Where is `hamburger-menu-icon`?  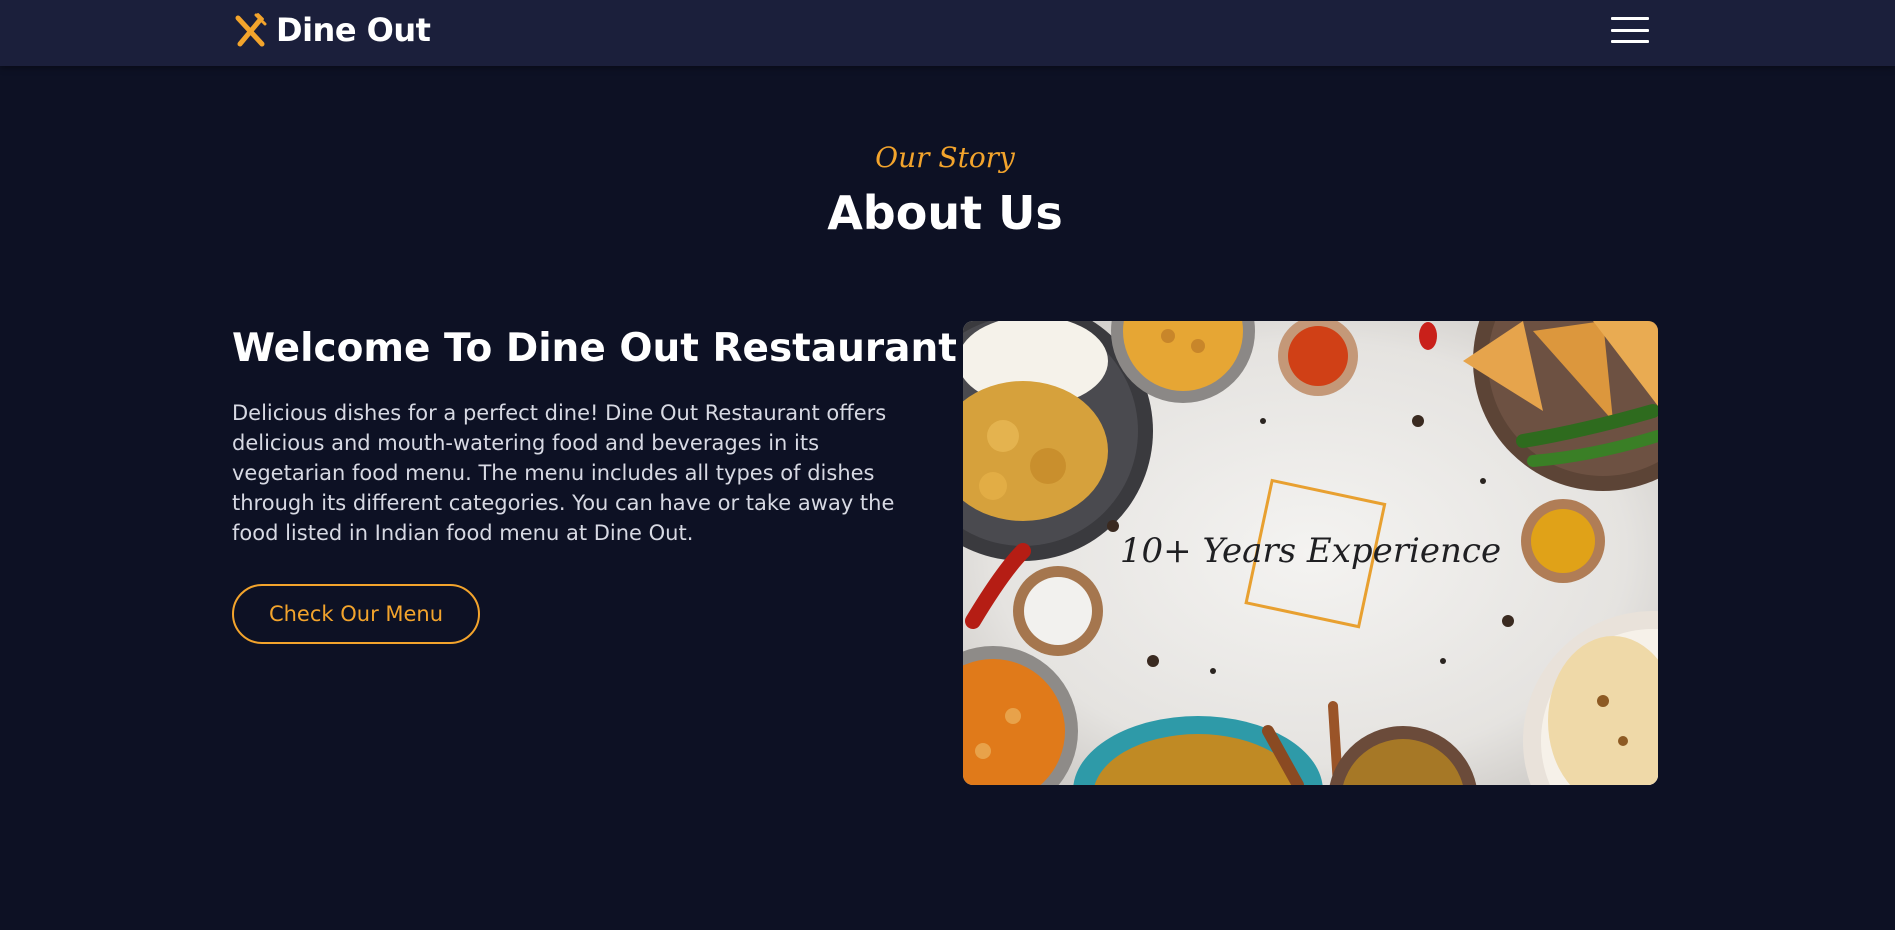 hamburger-menu-icon is located at coordinates (1630, 30).